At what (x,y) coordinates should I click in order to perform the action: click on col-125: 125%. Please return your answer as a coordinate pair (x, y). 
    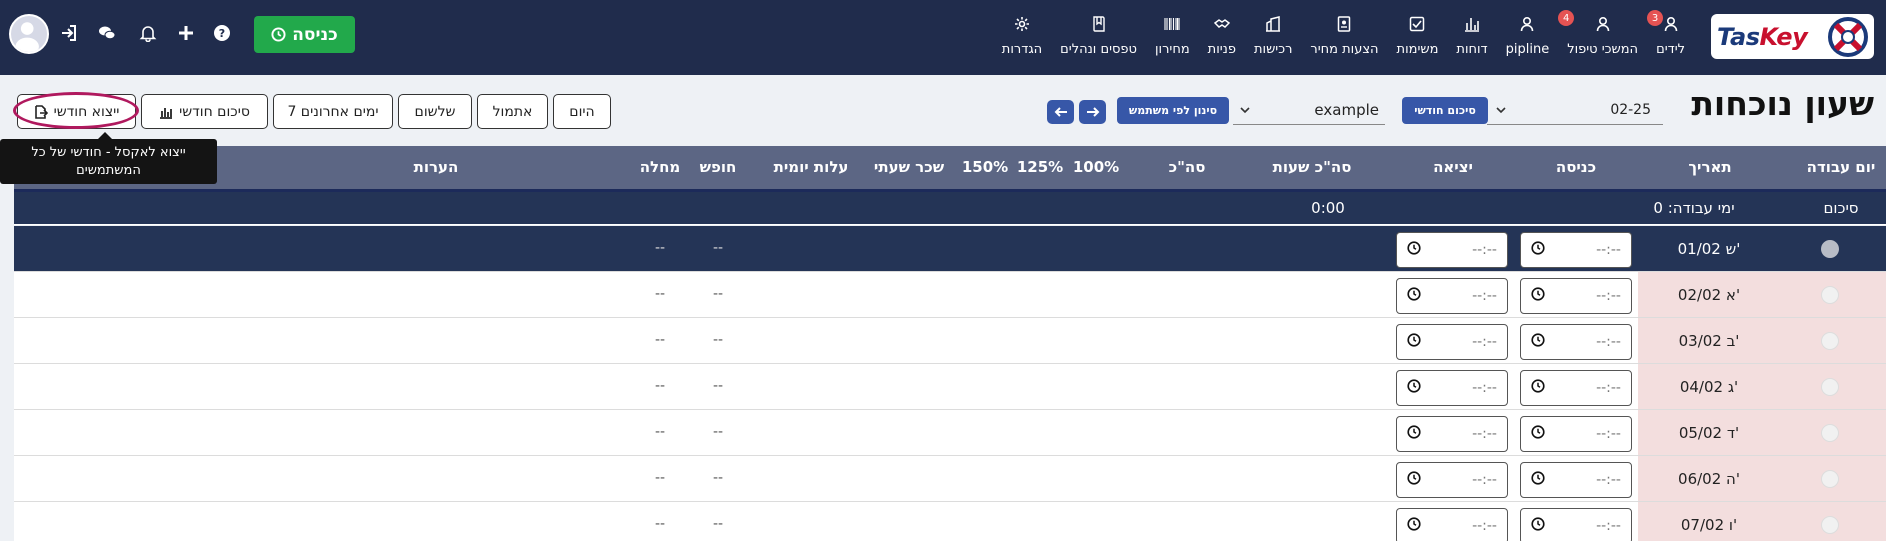
    Looking at the image, I should click on (1040, 167).